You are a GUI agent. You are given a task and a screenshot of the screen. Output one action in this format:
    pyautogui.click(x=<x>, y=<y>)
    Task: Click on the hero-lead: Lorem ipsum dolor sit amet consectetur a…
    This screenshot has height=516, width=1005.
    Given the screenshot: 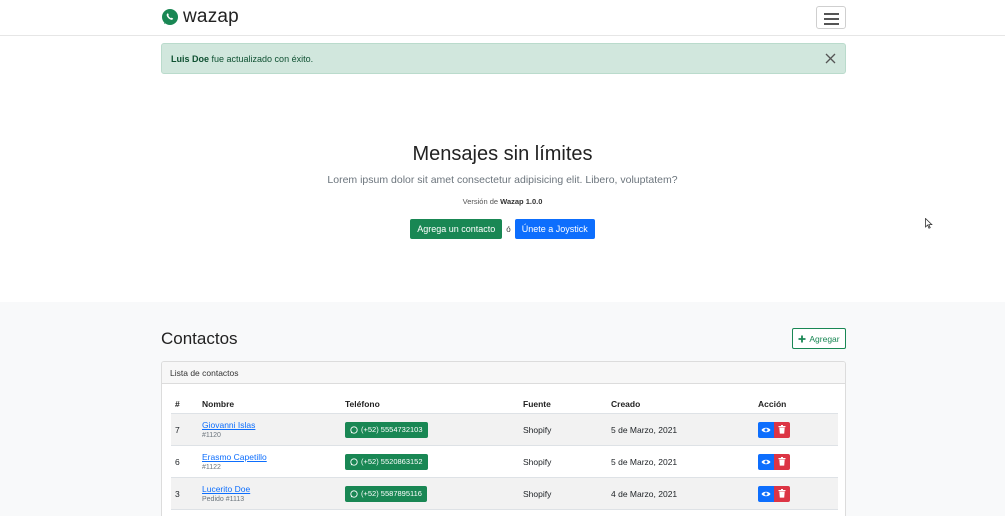 What is the action you would take?
    pyautogui.click(x=502, y=180)
    